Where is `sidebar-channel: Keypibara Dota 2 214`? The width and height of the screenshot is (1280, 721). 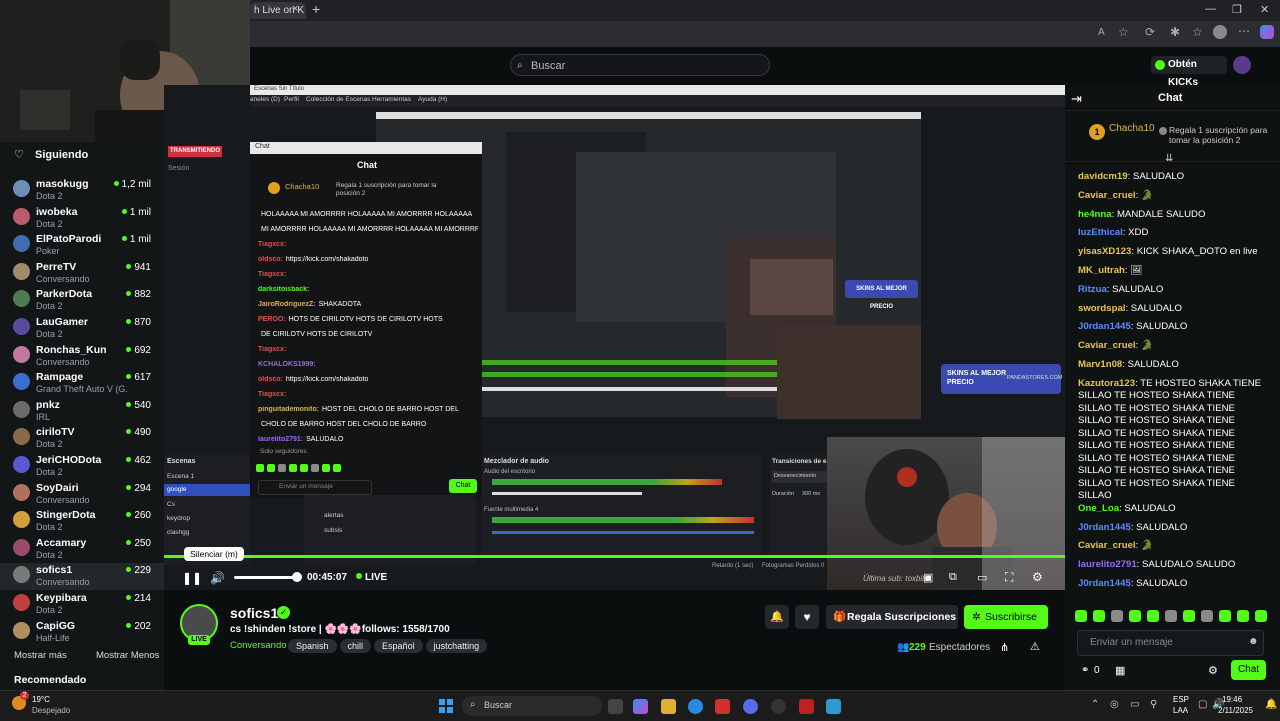
sidebar-channel: Keypibara Dota 2 214 is located at coordinates (82, 604).